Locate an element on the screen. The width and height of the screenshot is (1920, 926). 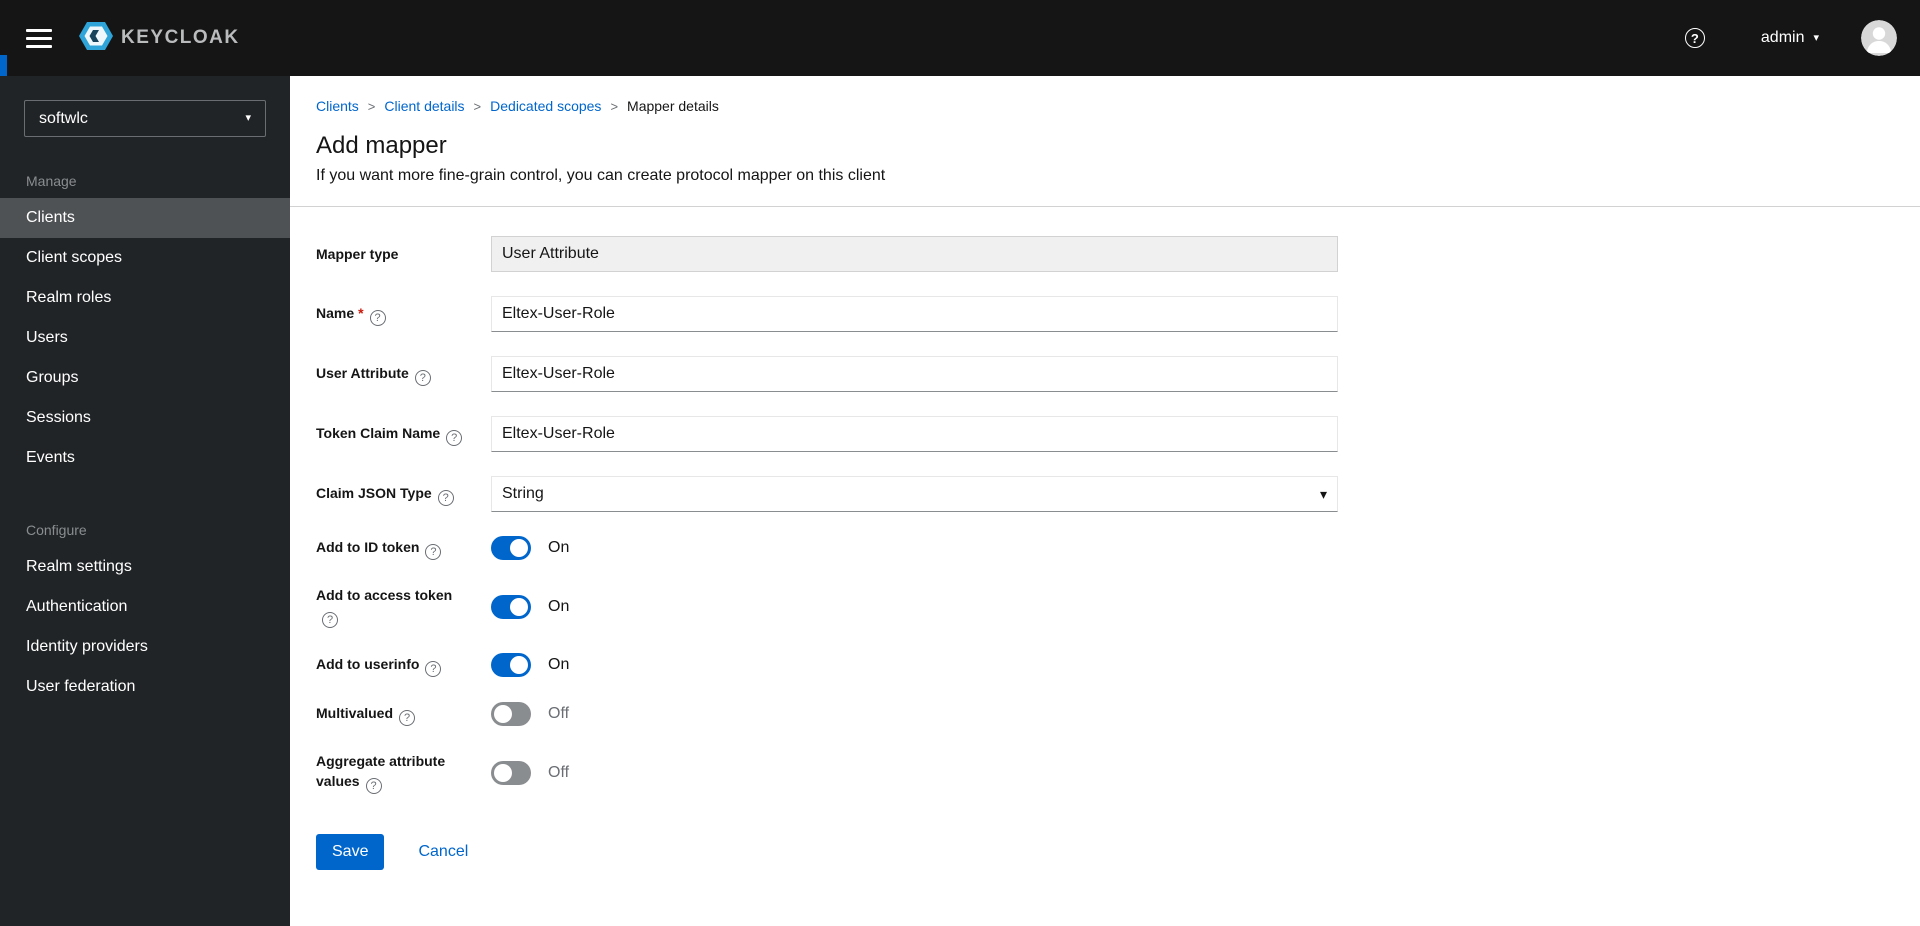
token-claim-name-input is located at coordinates (914, 434).